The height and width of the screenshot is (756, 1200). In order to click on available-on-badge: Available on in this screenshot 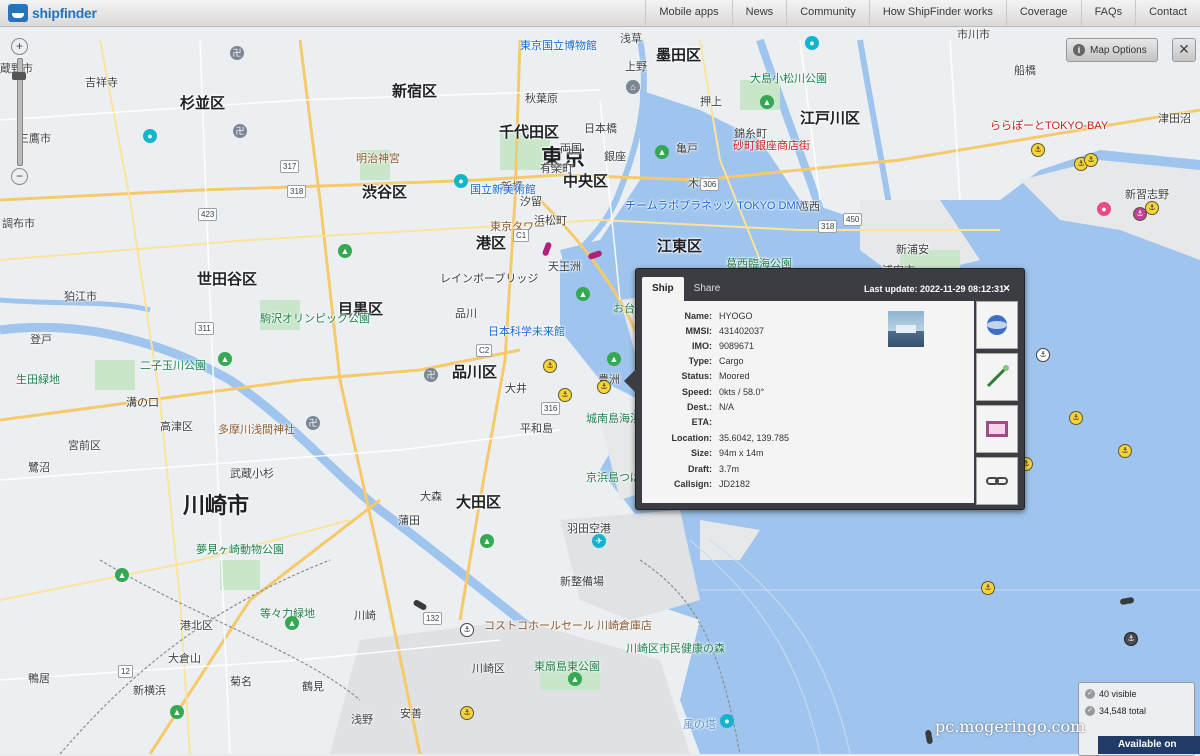, I will do `click(1149, 745)`.